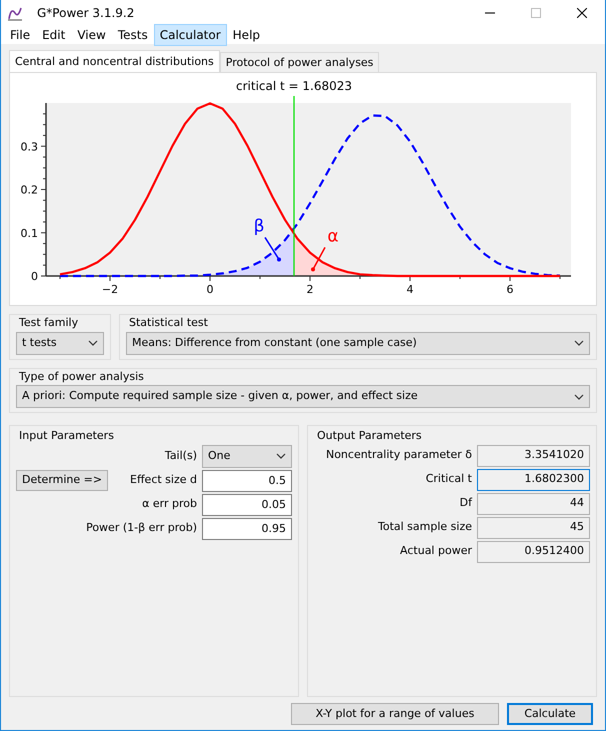 The height and width of the screenshot is (731, 606). I want to click on dropdown: t tests, so click(60, 343).